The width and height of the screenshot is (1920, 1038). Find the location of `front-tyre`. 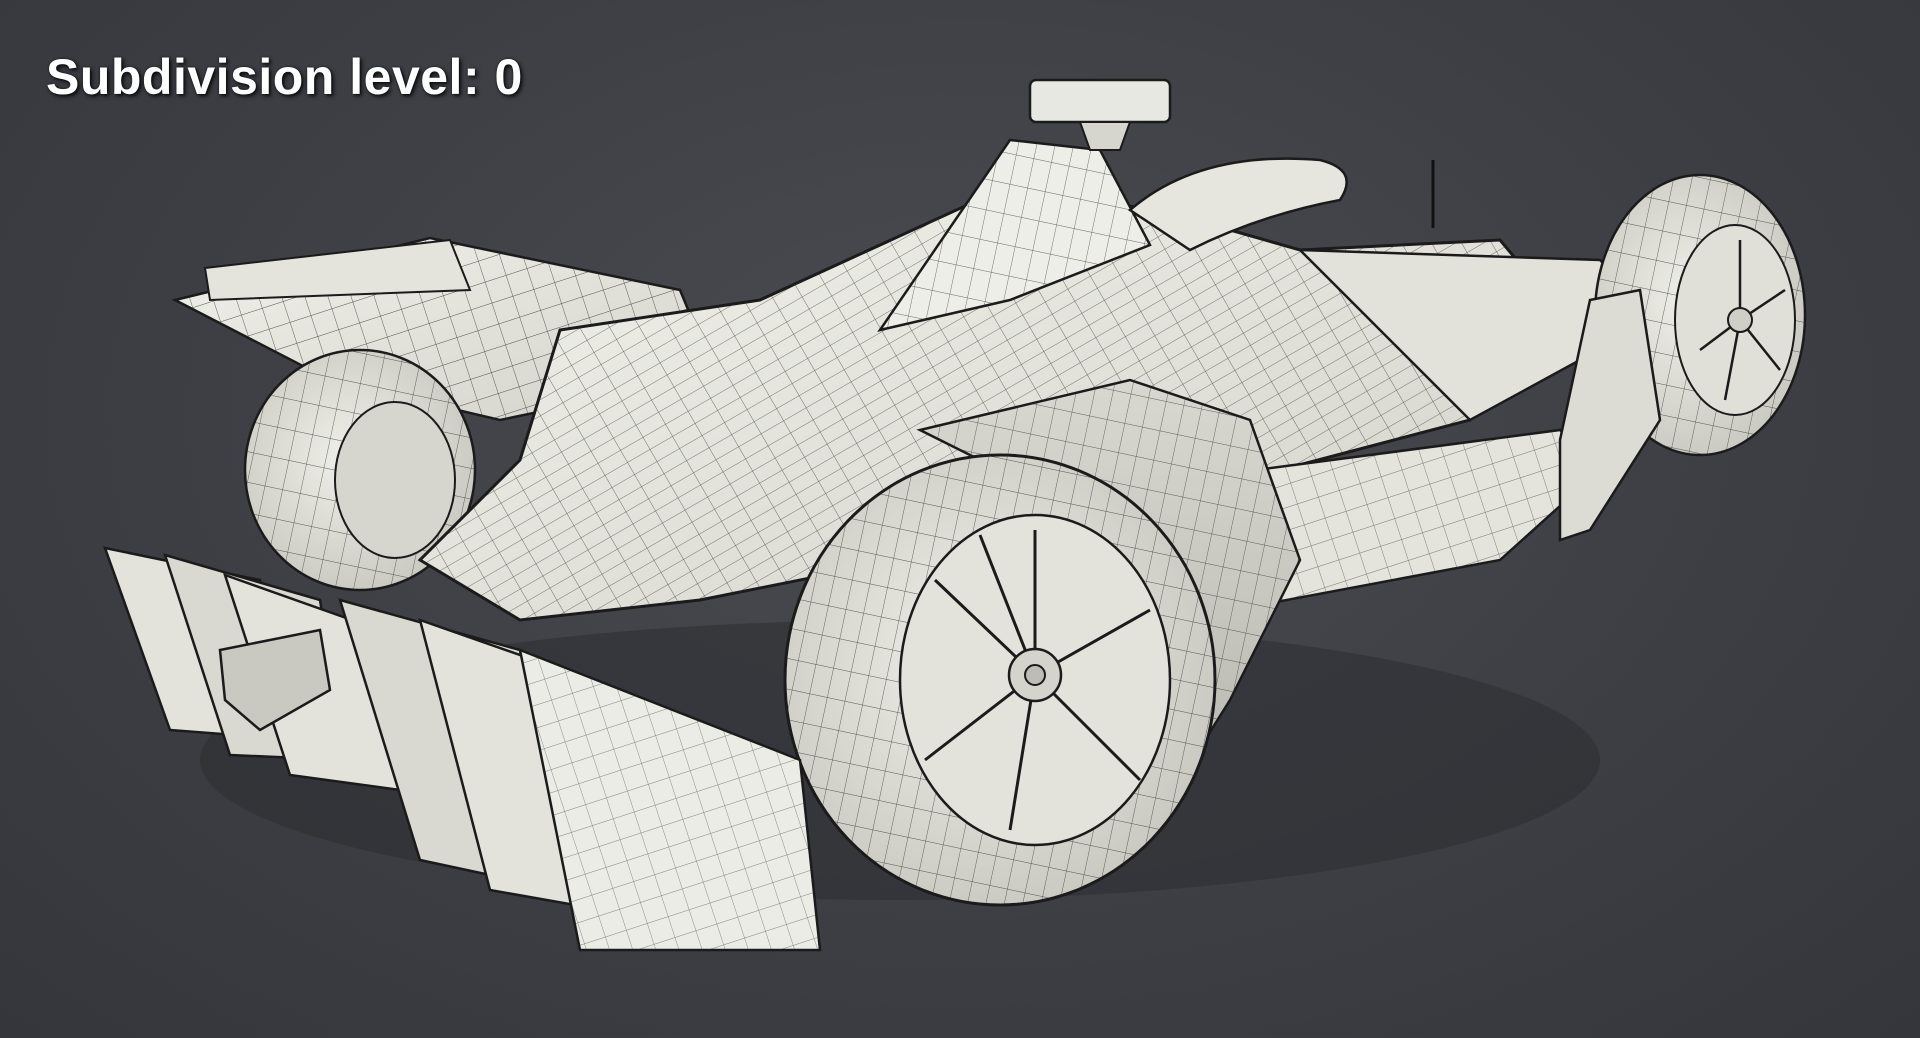

front-tyre is located at coordinates (1682, 357).